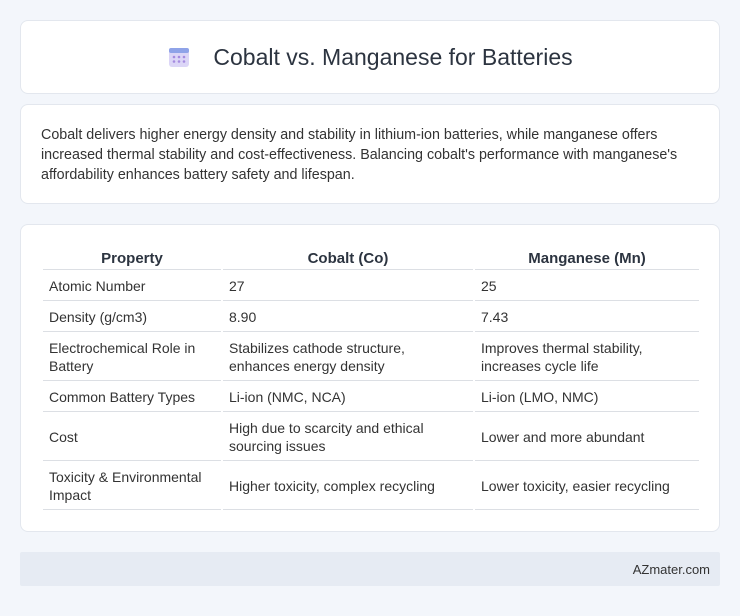 This screenshot has width=740, height=616. I want to click on manganese-cell: 25, so click(587, 286).